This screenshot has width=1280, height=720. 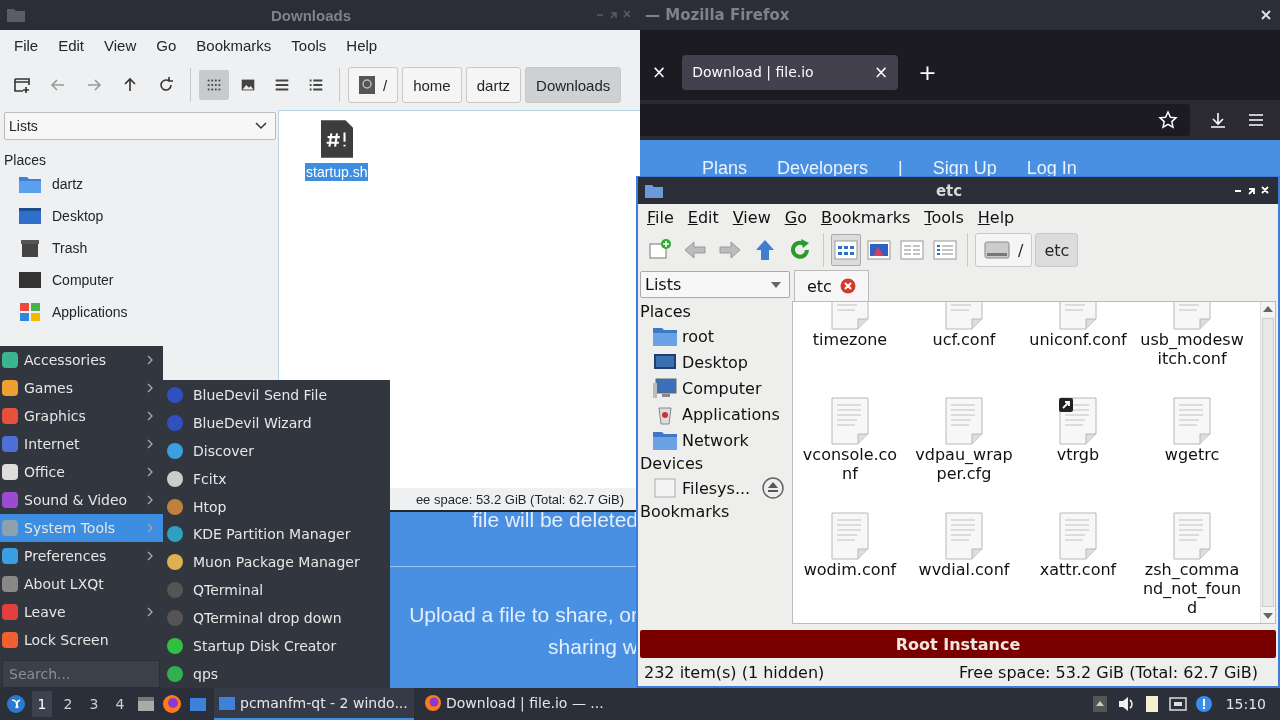 What do you see at coordinates (81, 612) in the screenshot?
I see `menu-item: Leave` at bounding box center [81, 612].